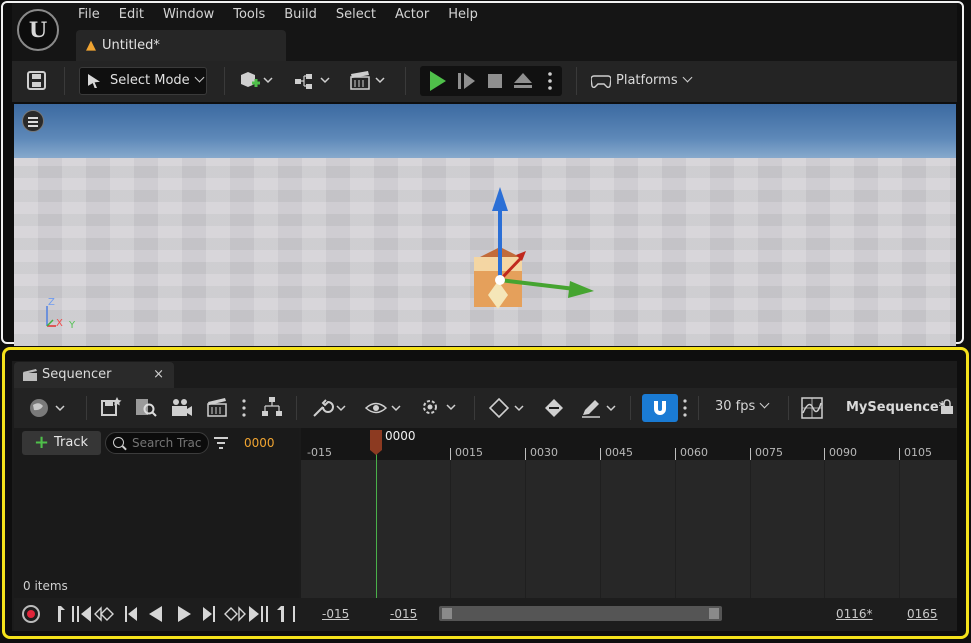  What do you see at coordinates (94, 81) in the screenshot?
I see `cursor-icon` at bounding box center [94, 81].